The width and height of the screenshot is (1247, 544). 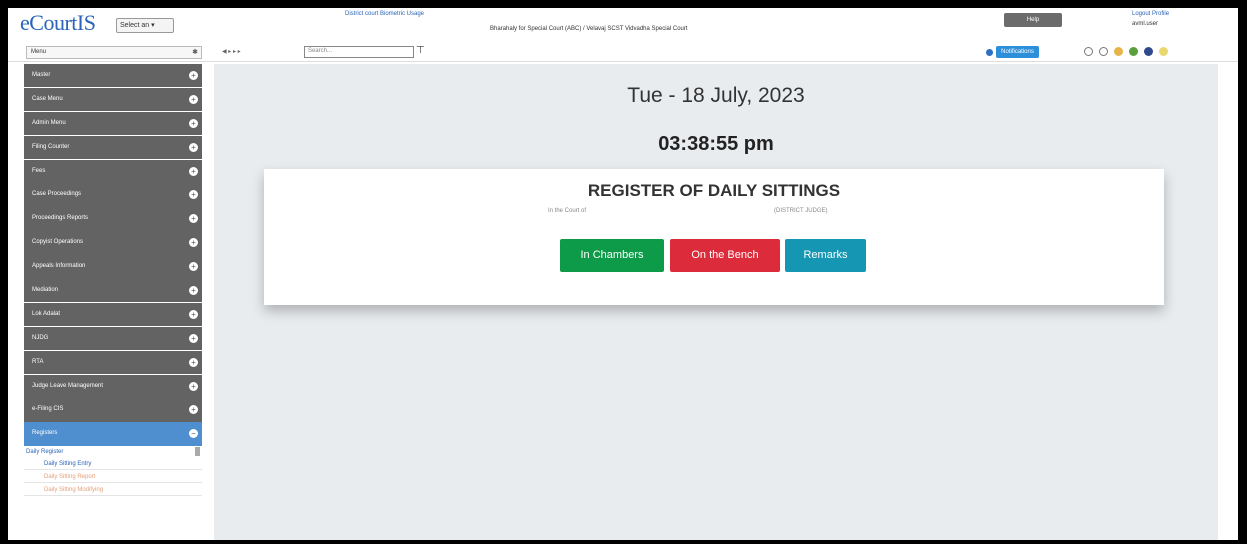 I want to click on sidebar-item-label: Registers, so click(x=45, y=433).